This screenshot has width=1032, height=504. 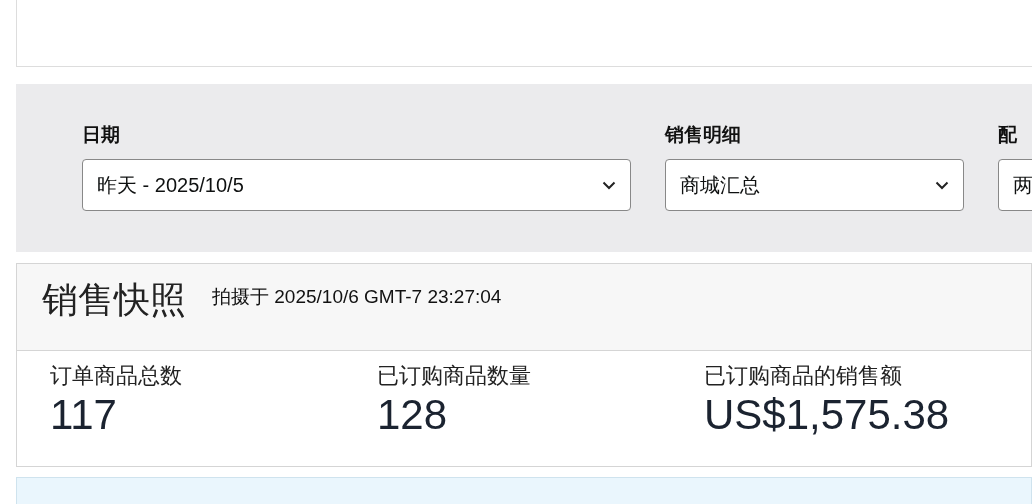 What do you see at coordinates (1015, 185) in the screenshot?
I see `dropdown: 两` at bounding box center [1015, 185].